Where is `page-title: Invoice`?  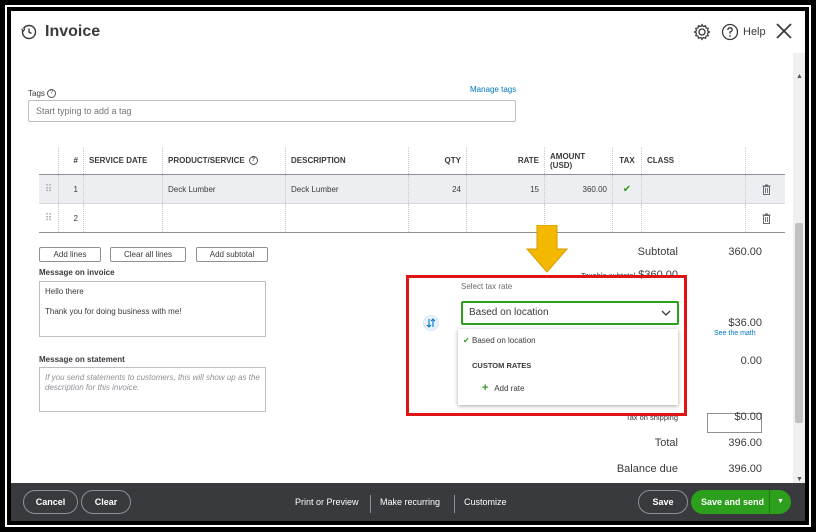 page-title: Invoice is located at coordinates (73, 31).